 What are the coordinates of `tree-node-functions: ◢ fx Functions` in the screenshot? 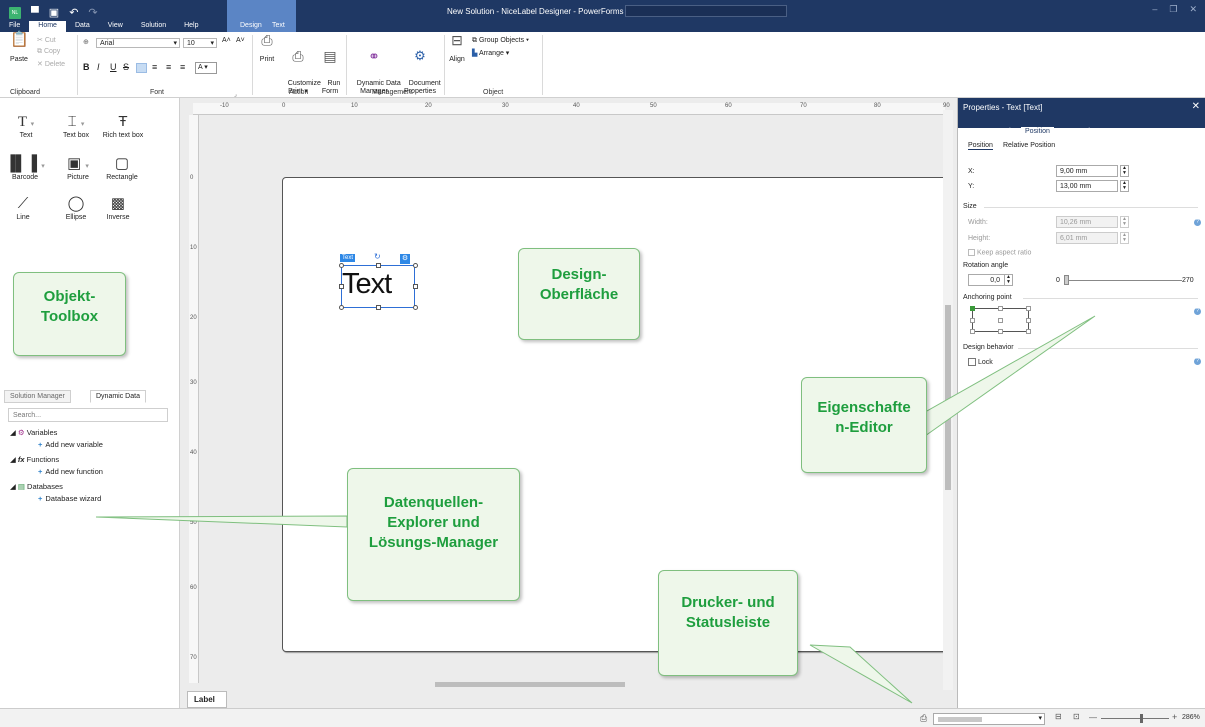 It's located at (34, 459).